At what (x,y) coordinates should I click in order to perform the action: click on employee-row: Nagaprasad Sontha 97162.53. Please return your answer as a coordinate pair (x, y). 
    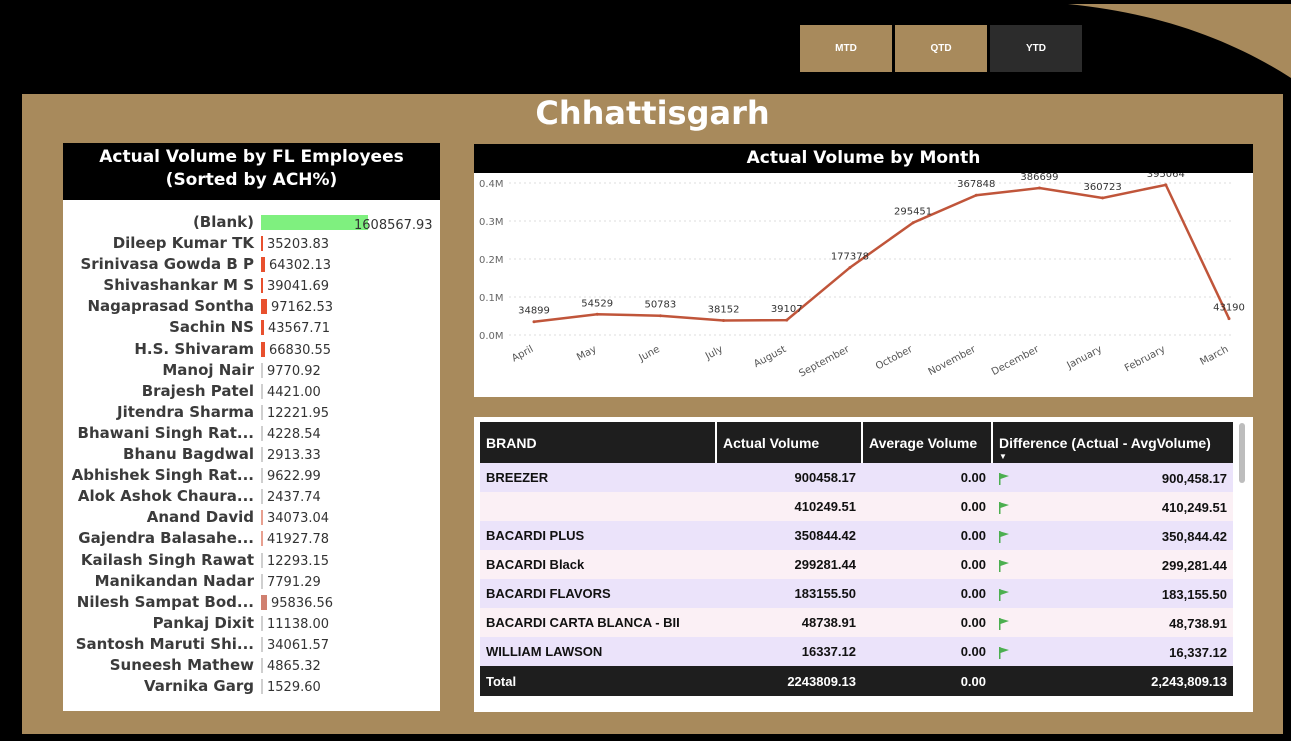
    Looking at the image, I should click on (251, 307).